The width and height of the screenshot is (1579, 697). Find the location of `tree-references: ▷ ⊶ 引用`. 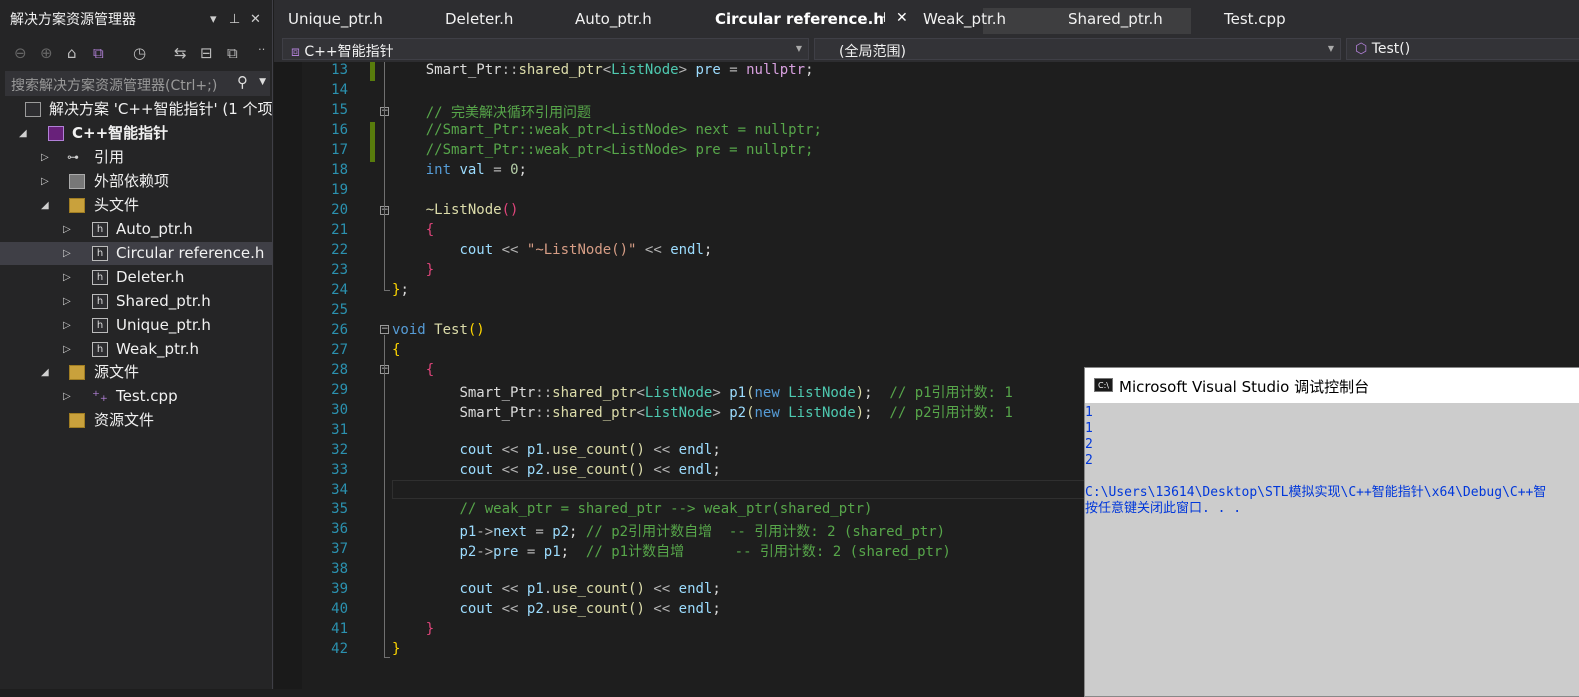

tree-references: ▷ ⊶ 引用 is located at coordinates (136, 157).